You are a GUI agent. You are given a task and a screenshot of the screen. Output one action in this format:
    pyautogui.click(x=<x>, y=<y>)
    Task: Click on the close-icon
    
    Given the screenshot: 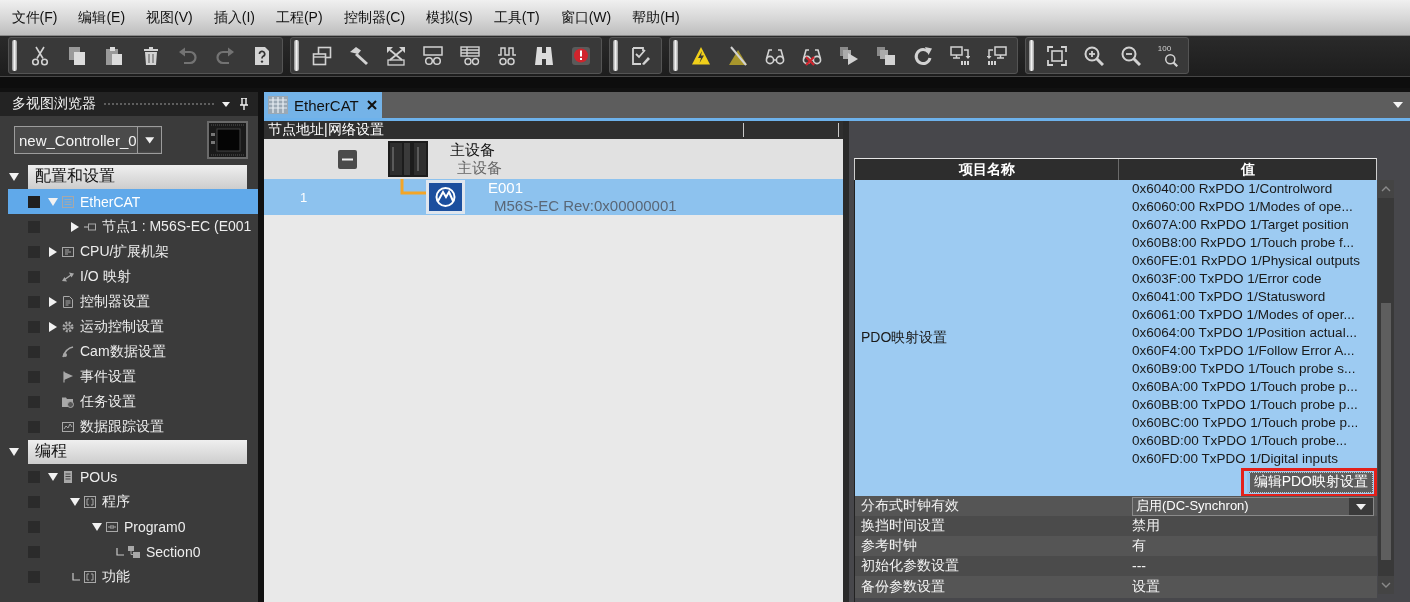 What is the action you would take?
    pyautogui.click(x=371, y=105)
    